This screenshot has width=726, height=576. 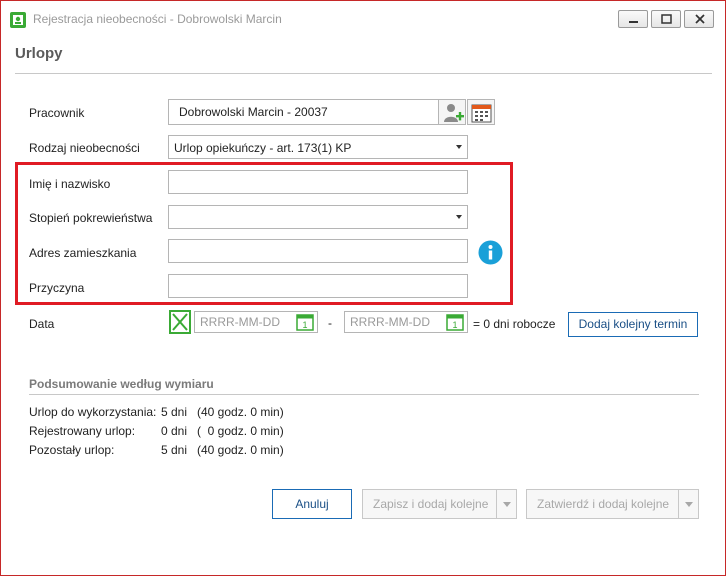 I want to click on summary-title: Podsumowanie według wymiaru, so click(x=121, y=384).